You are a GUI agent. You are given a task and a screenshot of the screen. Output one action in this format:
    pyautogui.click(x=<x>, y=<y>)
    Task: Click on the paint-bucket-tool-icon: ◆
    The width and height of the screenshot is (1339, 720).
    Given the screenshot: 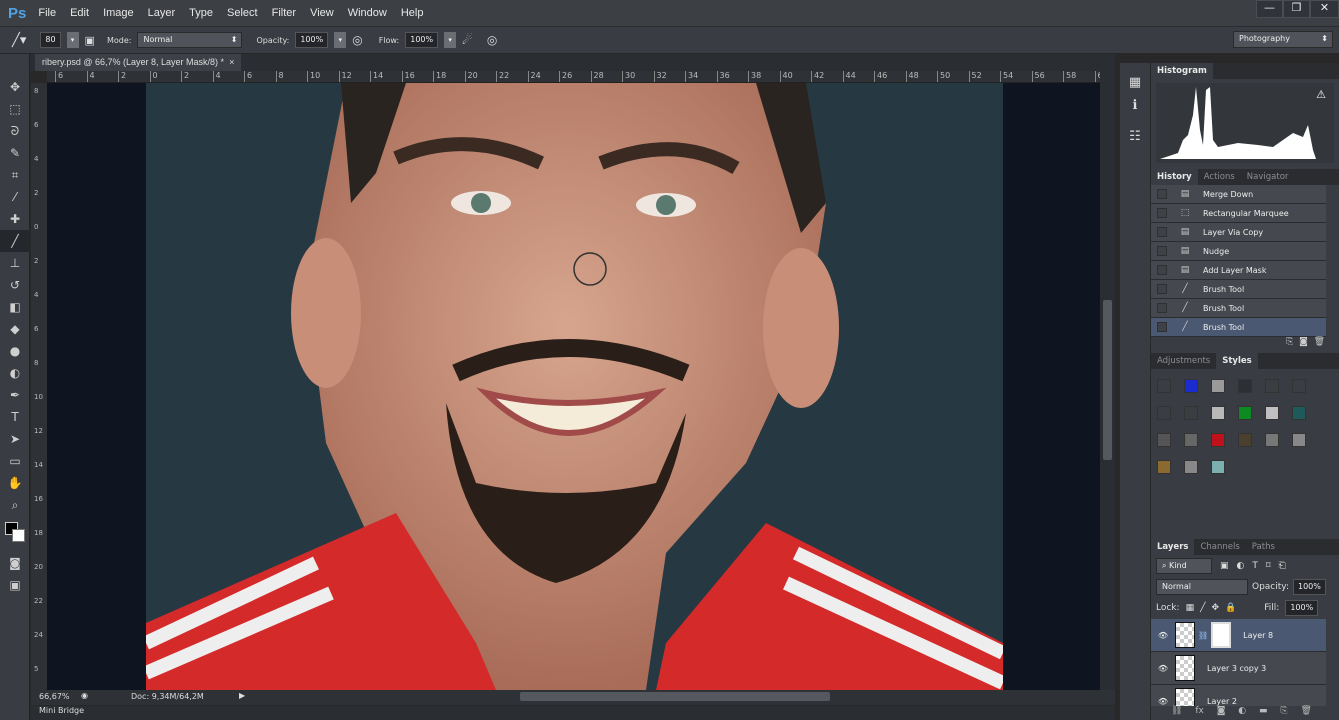 What is the action you would take?
    pyautogui.click(x=15, y=329)
    